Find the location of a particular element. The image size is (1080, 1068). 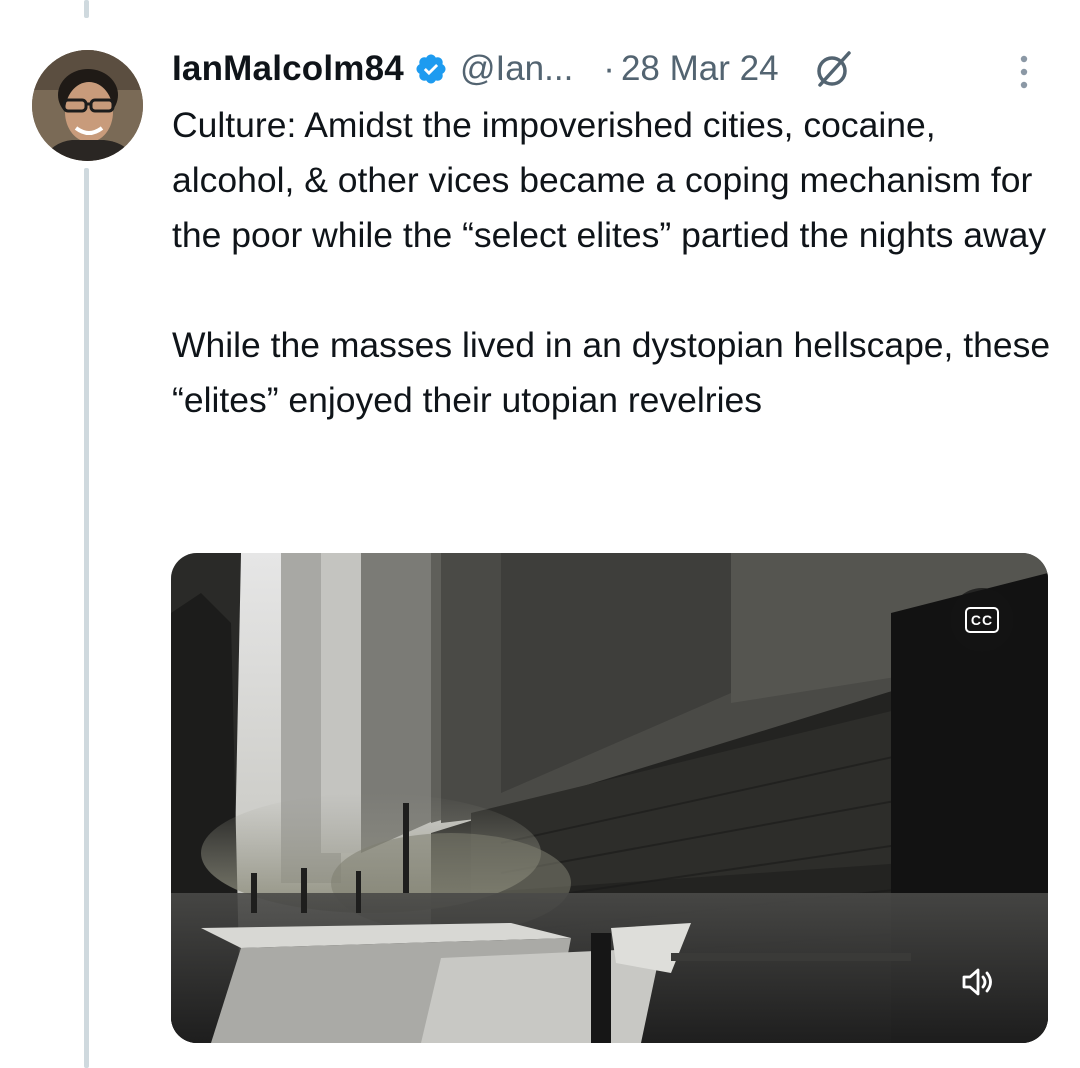

tweet-header: IanMalcolm84 @Ian... · 28 Mar 24 is located at coordinates (513, 69).